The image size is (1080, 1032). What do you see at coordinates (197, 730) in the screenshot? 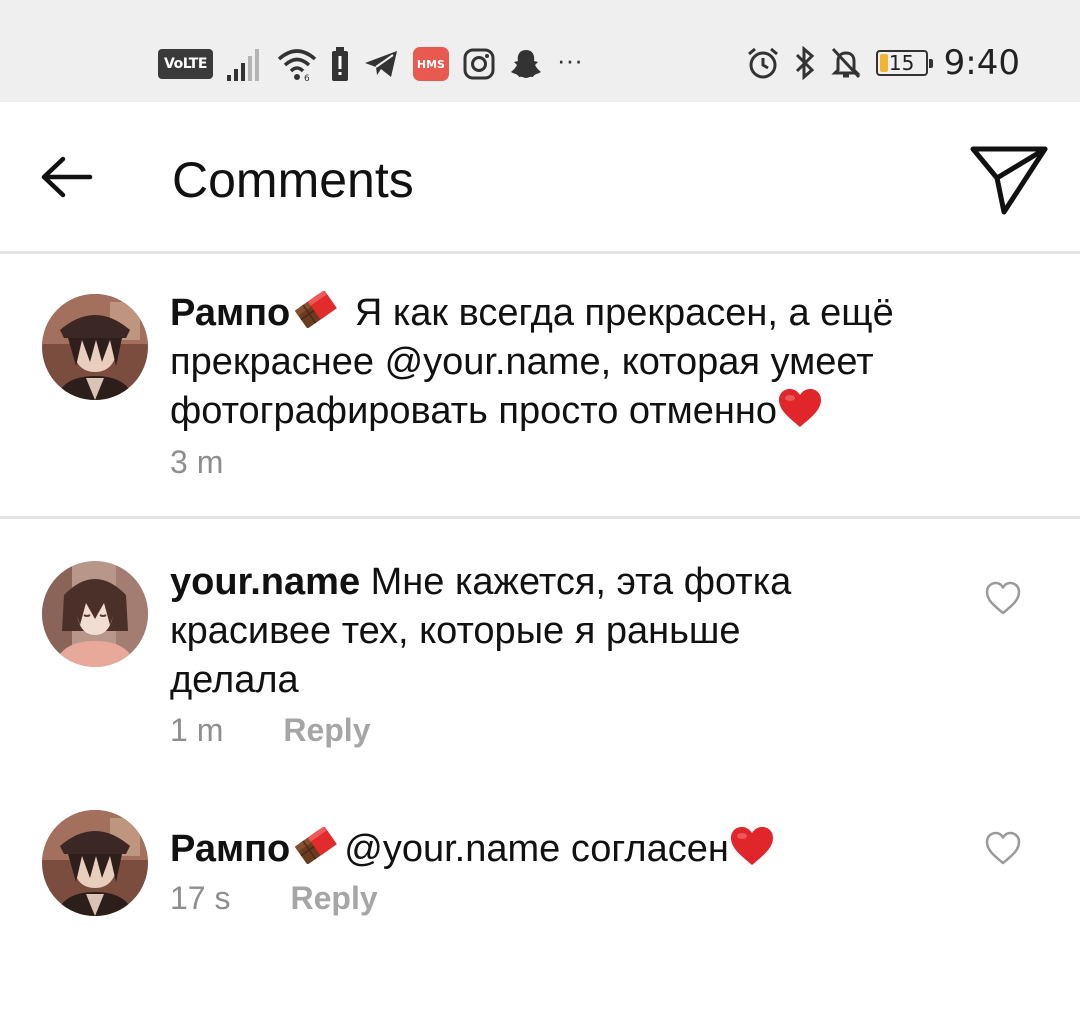
I see `timestamp: 1 m` at bounding box center [197, 730].